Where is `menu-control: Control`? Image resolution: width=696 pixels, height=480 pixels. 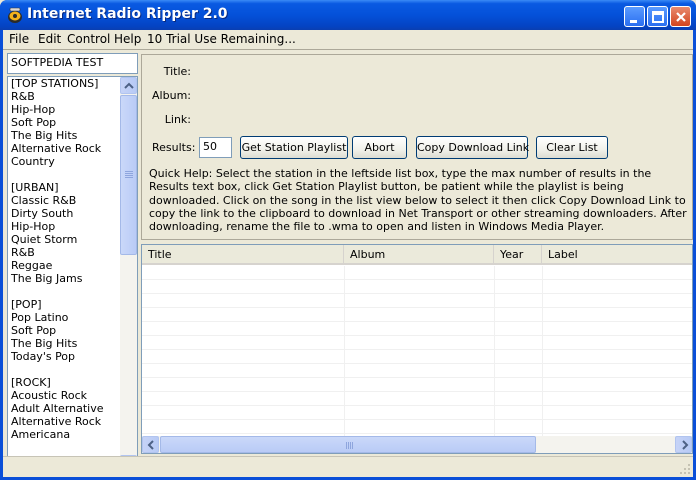 menu-control: Control is located at coordinates (88, 39).